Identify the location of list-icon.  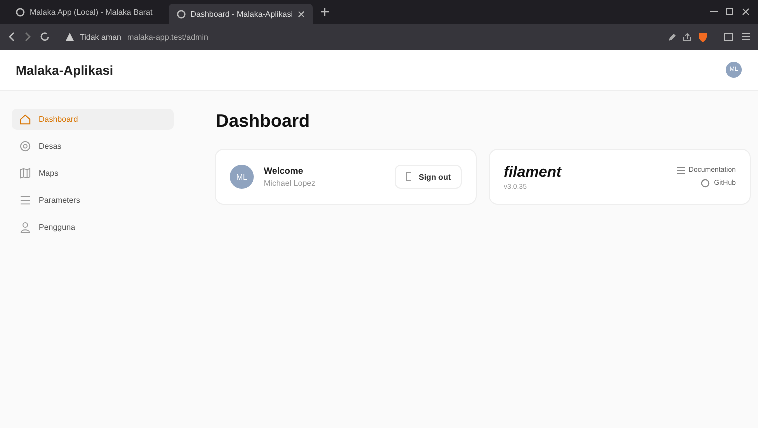
(680, 170).